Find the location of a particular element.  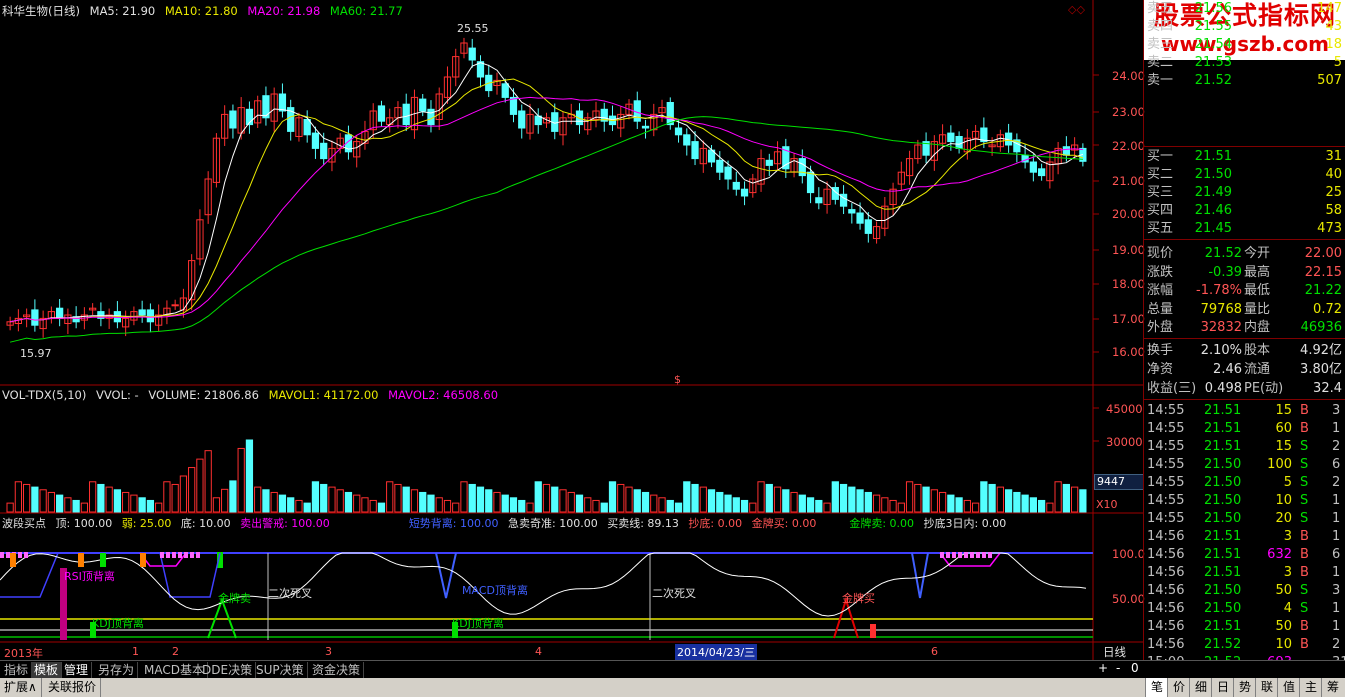

tick-row: 14:56 21.51 50 B 1 is located at coordinates (1244, 627).